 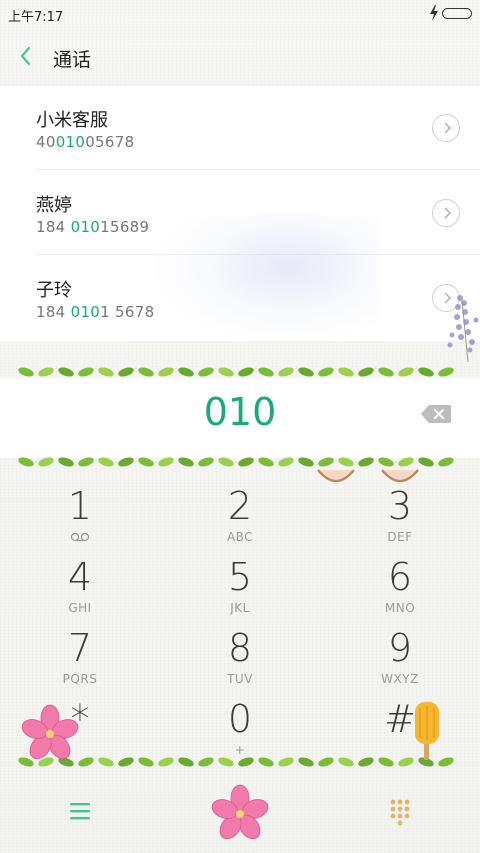 What do you see at coordinates (80, 537) in the screenshot?
I see `voicemail-icon` at bounding box center [80, 537].